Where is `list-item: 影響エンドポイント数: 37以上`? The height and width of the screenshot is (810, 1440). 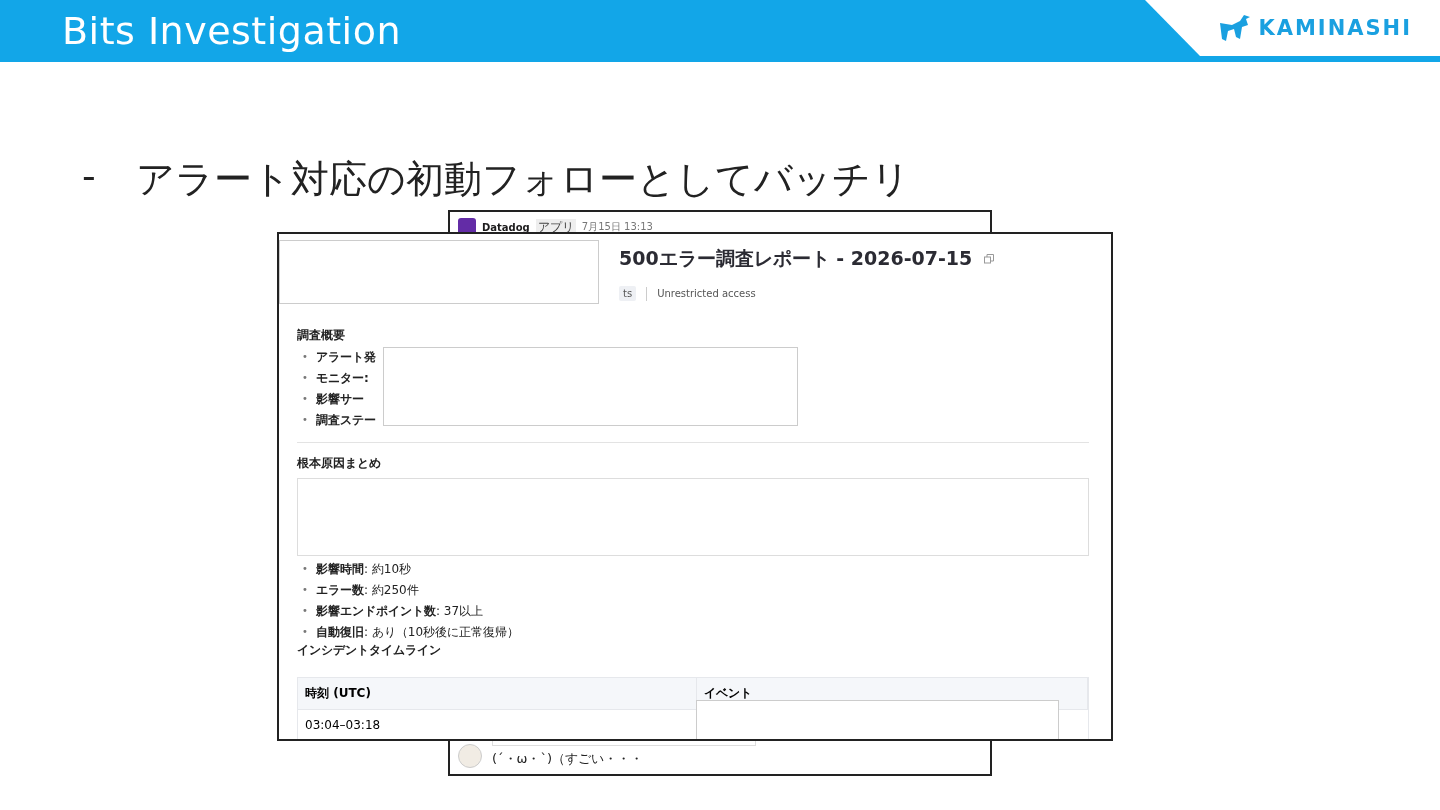
list-item: 影響エンドポイント数: 37以上 is located at coordinates (399, 610).